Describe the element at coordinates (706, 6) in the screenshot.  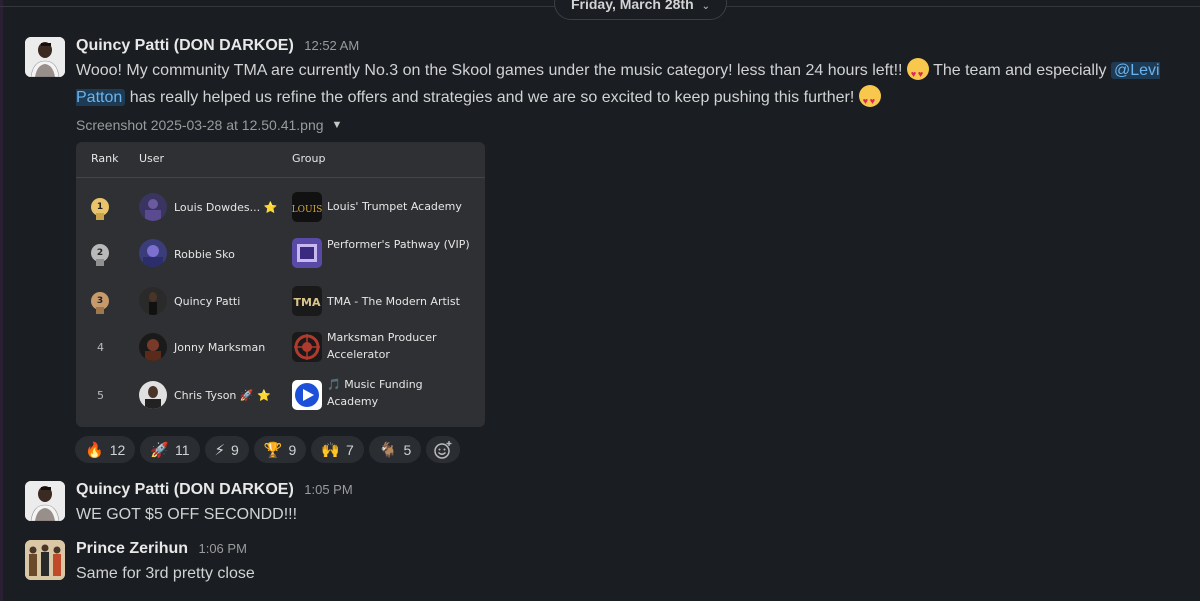
I see `chevron-down-icon: ⌄` at that location.